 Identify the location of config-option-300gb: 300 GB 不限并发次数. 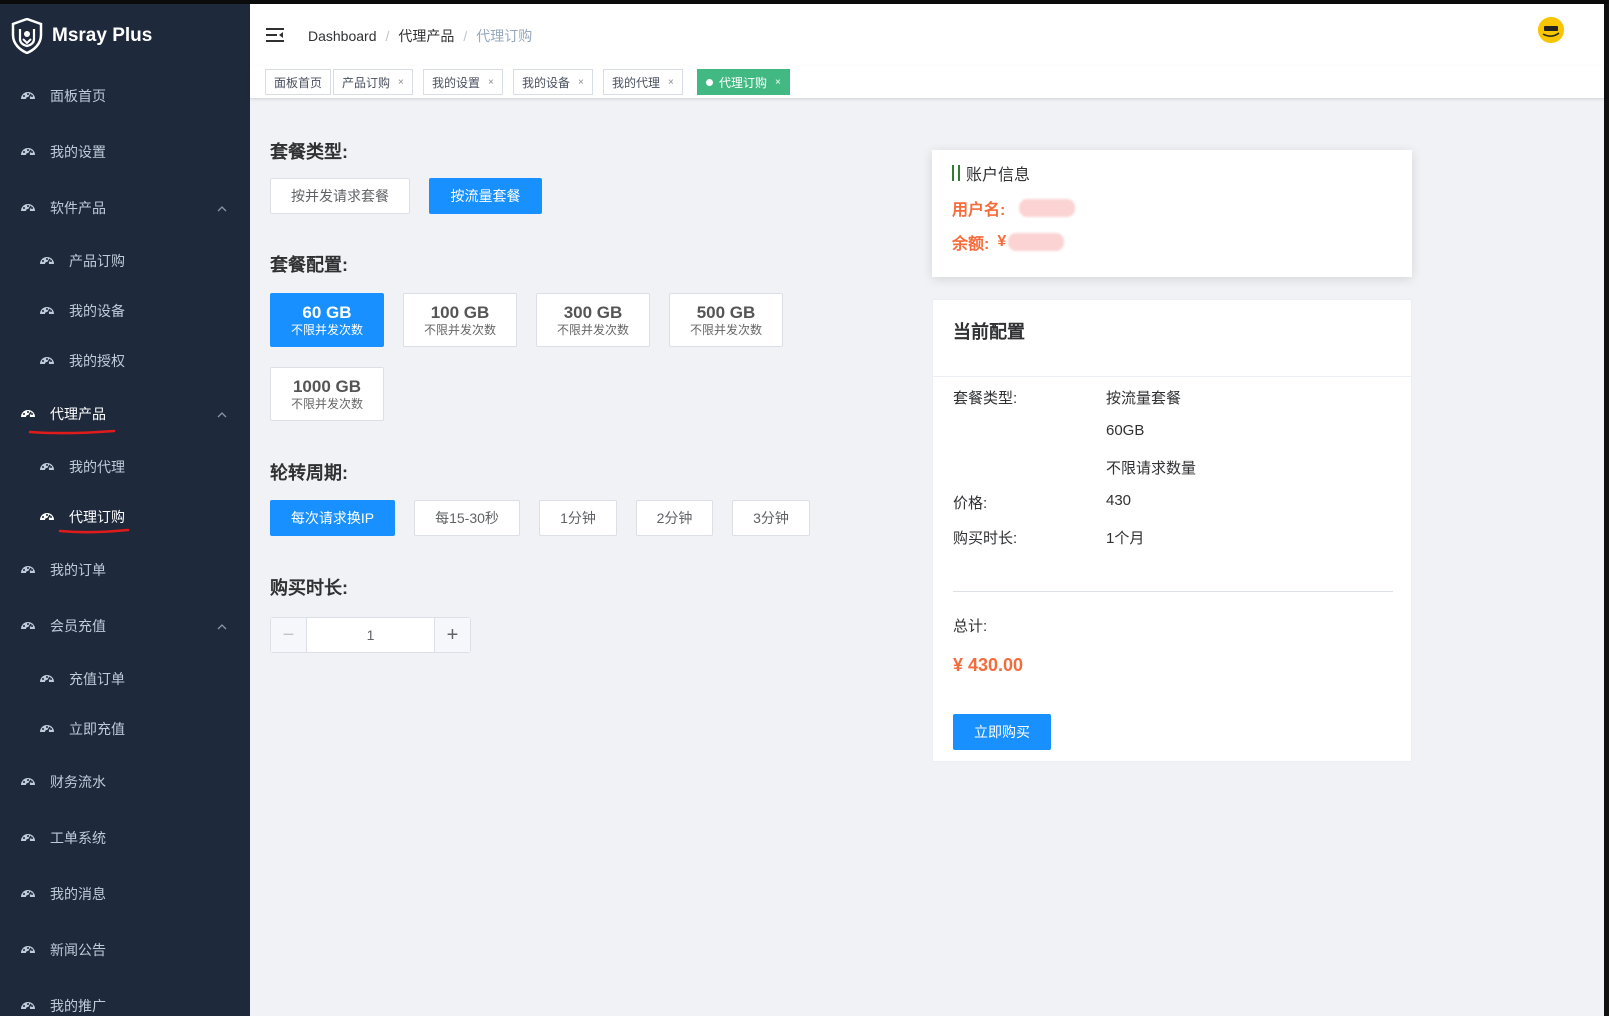
(593, 320).